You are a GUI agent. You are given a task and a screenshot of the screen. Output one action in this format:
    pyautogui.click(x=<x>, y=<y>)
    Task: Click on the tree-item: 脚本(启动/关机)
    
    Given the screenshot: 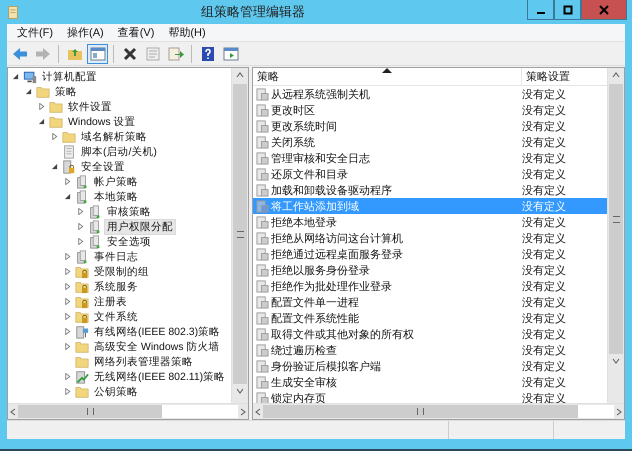 What is the action you would take?
    pyautogui.click(x=119, y=152)
    